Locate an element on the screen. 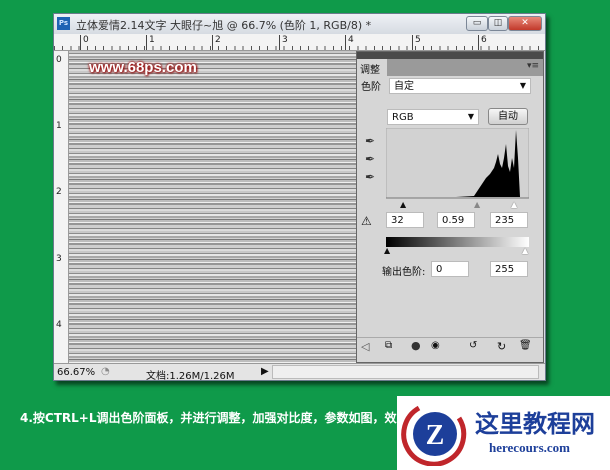 This screenshot has width=610, height=470. black-eyedropper-icon: ✒ is located at coordinates (370, 141).